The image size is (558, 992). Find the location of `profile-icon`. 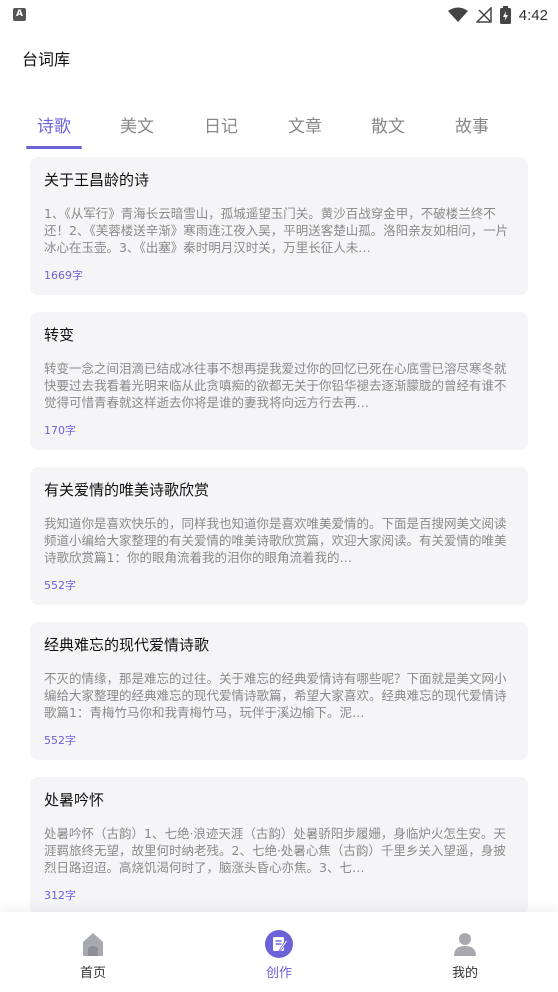

profile-icon is located at coordinates (465, 944).